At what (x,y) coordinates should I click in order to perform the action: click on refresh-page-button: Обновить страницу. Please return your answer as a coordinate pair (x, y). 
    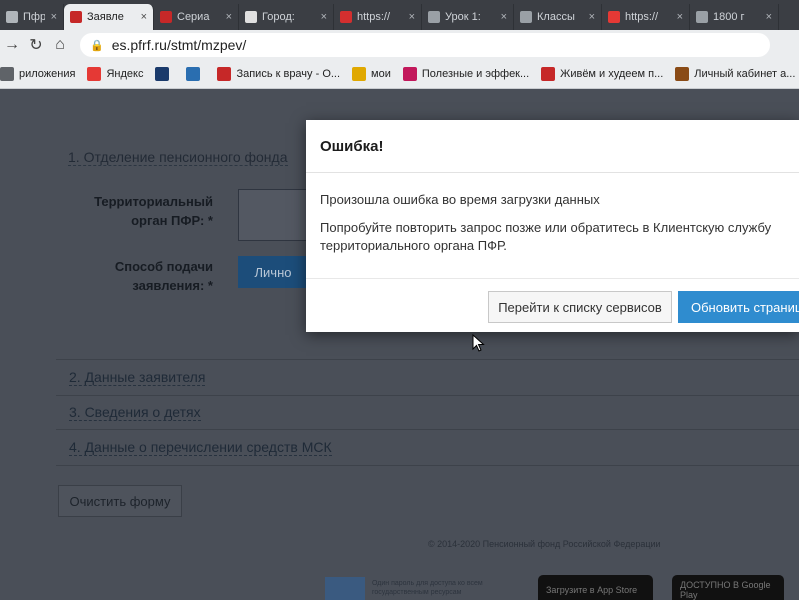
    Looking at the image, I should click on (738, 307).